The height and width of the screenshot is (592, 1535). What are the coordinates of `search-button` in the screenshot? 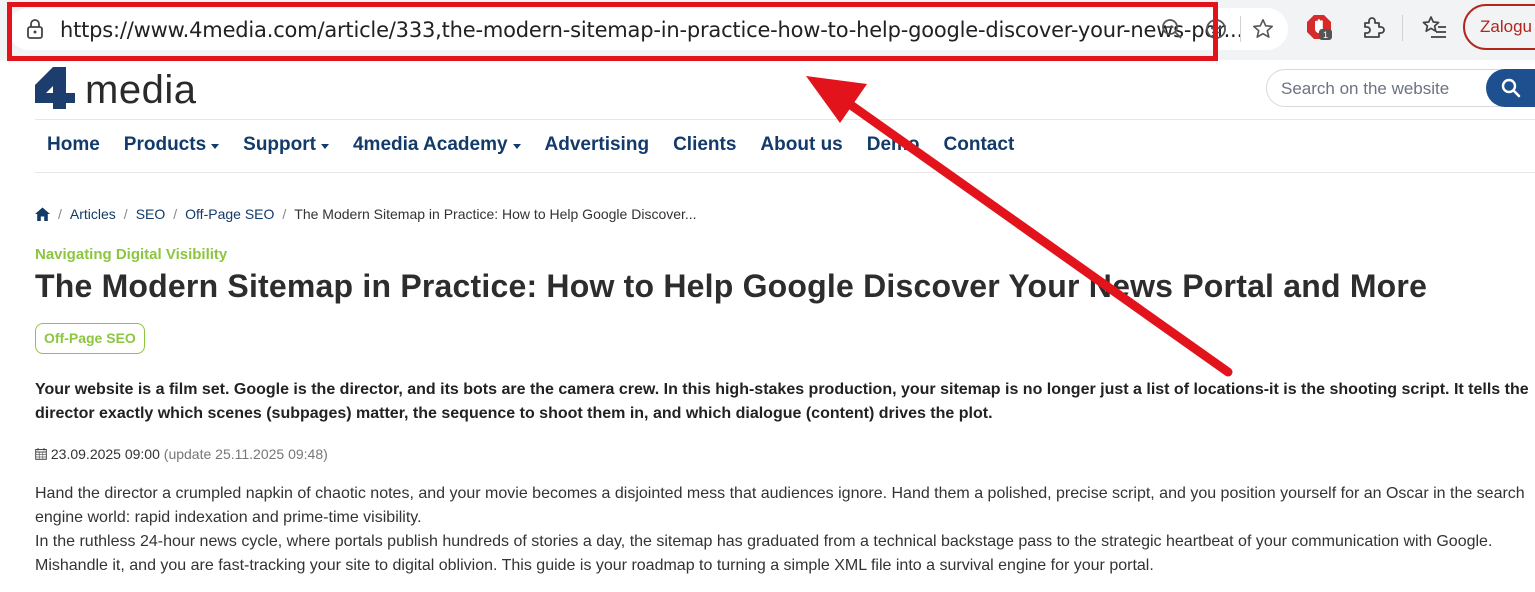 It's located at (1510, 88).